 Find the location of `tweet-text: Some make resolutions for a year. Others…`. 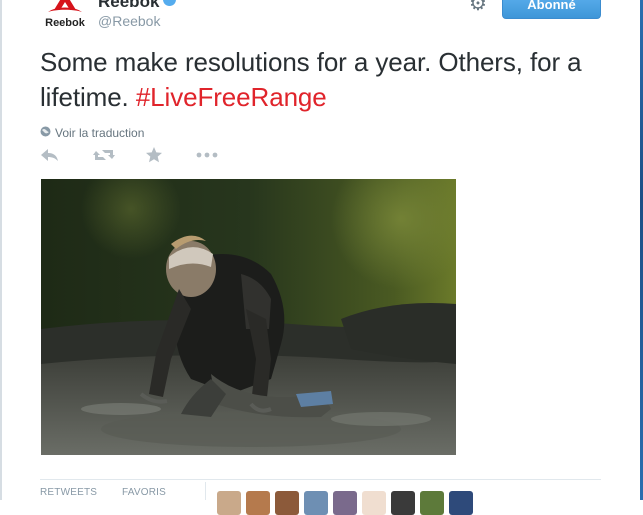

tweet-text: Some make resolutions for a year. Others… is located at coordinates (320, 80).